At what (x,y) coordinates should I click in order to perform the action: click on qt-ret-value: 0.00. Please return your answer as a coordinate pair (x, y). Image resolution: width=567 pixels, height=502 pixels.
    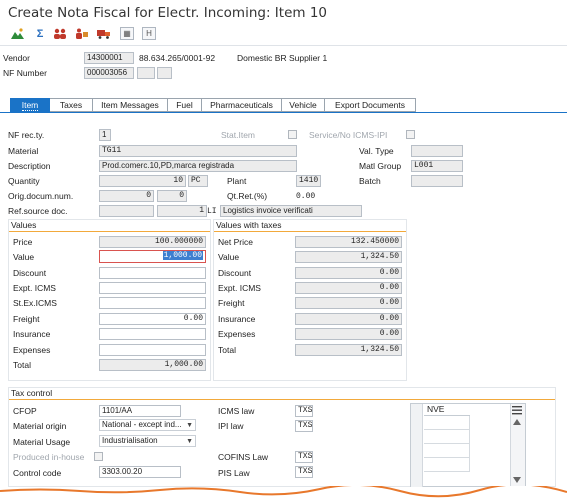
    Looking at the image, I should click on (306, 196).